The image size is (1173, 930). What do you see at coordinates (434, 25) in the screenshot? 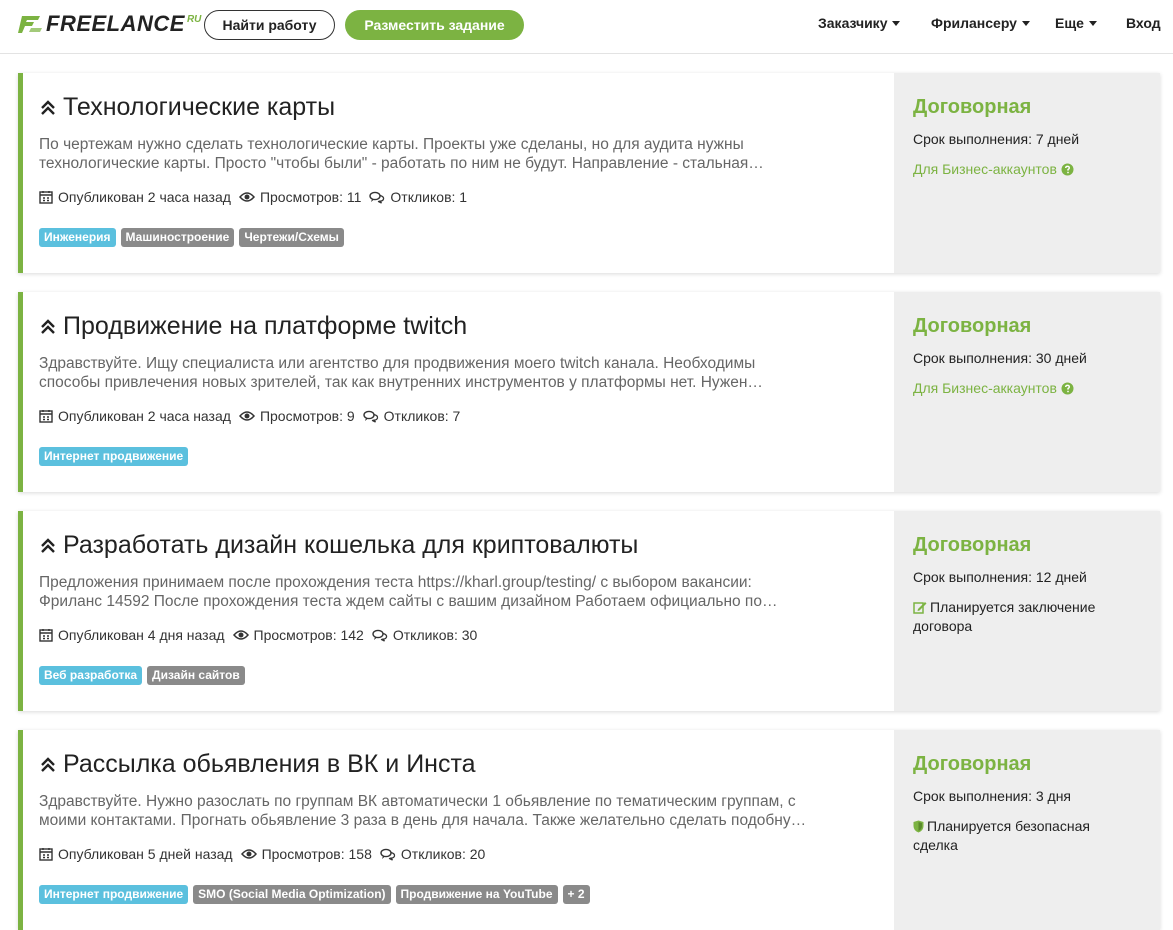
I see `post-task-button: Разместить задание` at bounding box center [434, 25].